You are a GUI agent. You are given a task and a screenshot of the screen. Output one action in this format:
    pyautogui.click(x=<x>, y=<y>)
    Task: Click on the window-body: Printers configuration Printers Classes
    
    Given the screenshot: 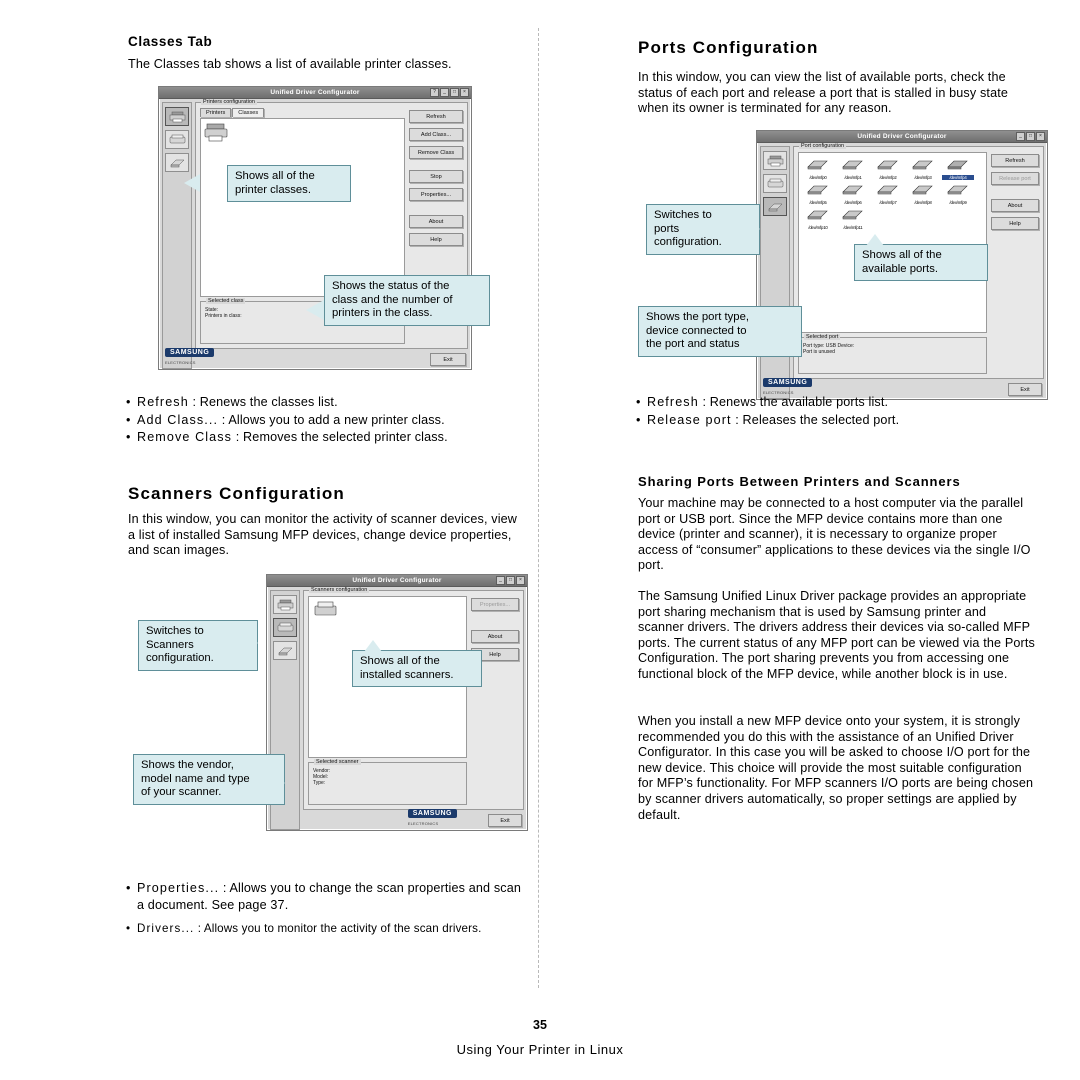 What is the action you would take?
    pyautogui.click(x=315, y=235)
    